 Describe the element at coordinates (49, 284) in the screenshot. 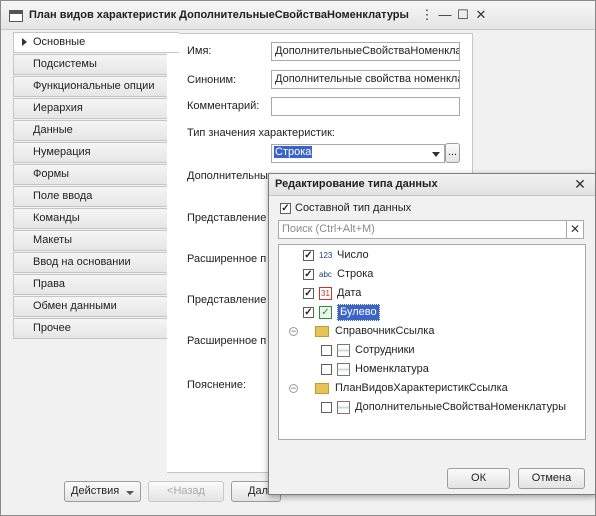

I see `tab-label: Права` at that location.